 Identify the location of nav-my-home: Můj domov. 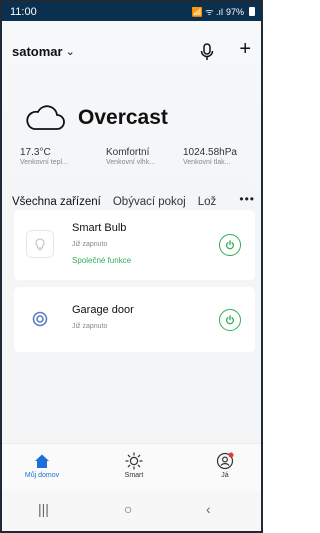
(42, 461).